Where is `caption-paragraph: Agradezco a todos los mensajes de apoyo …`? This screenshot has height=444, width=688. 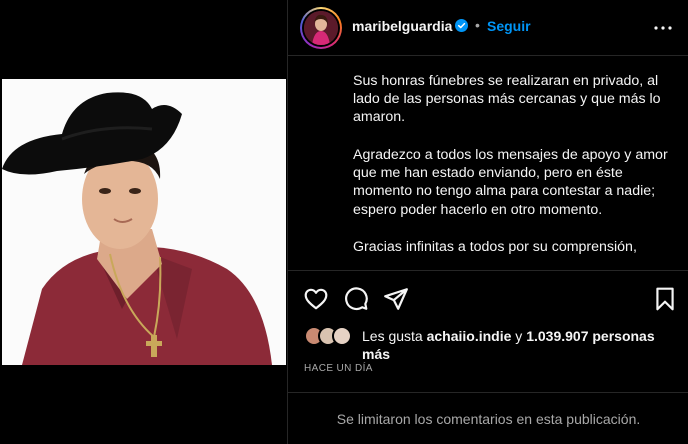 caption-paragraph: Agradezco a todos los mensajes de apoyo … is located at coordinates (510, 182).